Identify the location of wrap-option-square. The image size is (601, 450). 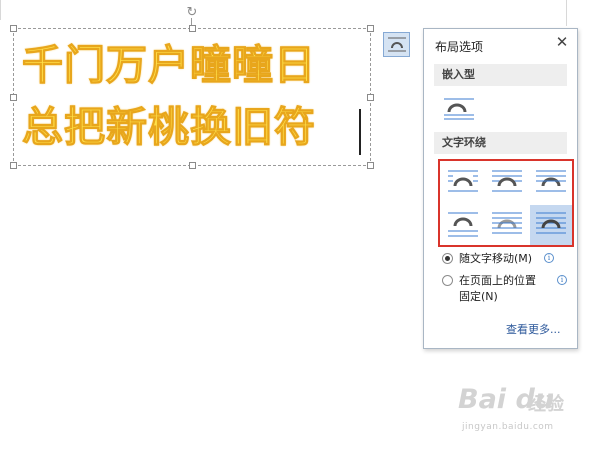
(463, 183).